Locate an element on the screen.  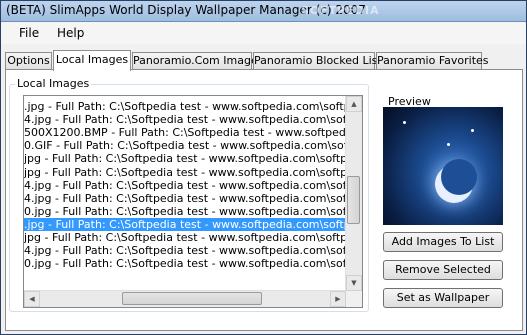
moon-shadow is located at coordinates (459, 177).